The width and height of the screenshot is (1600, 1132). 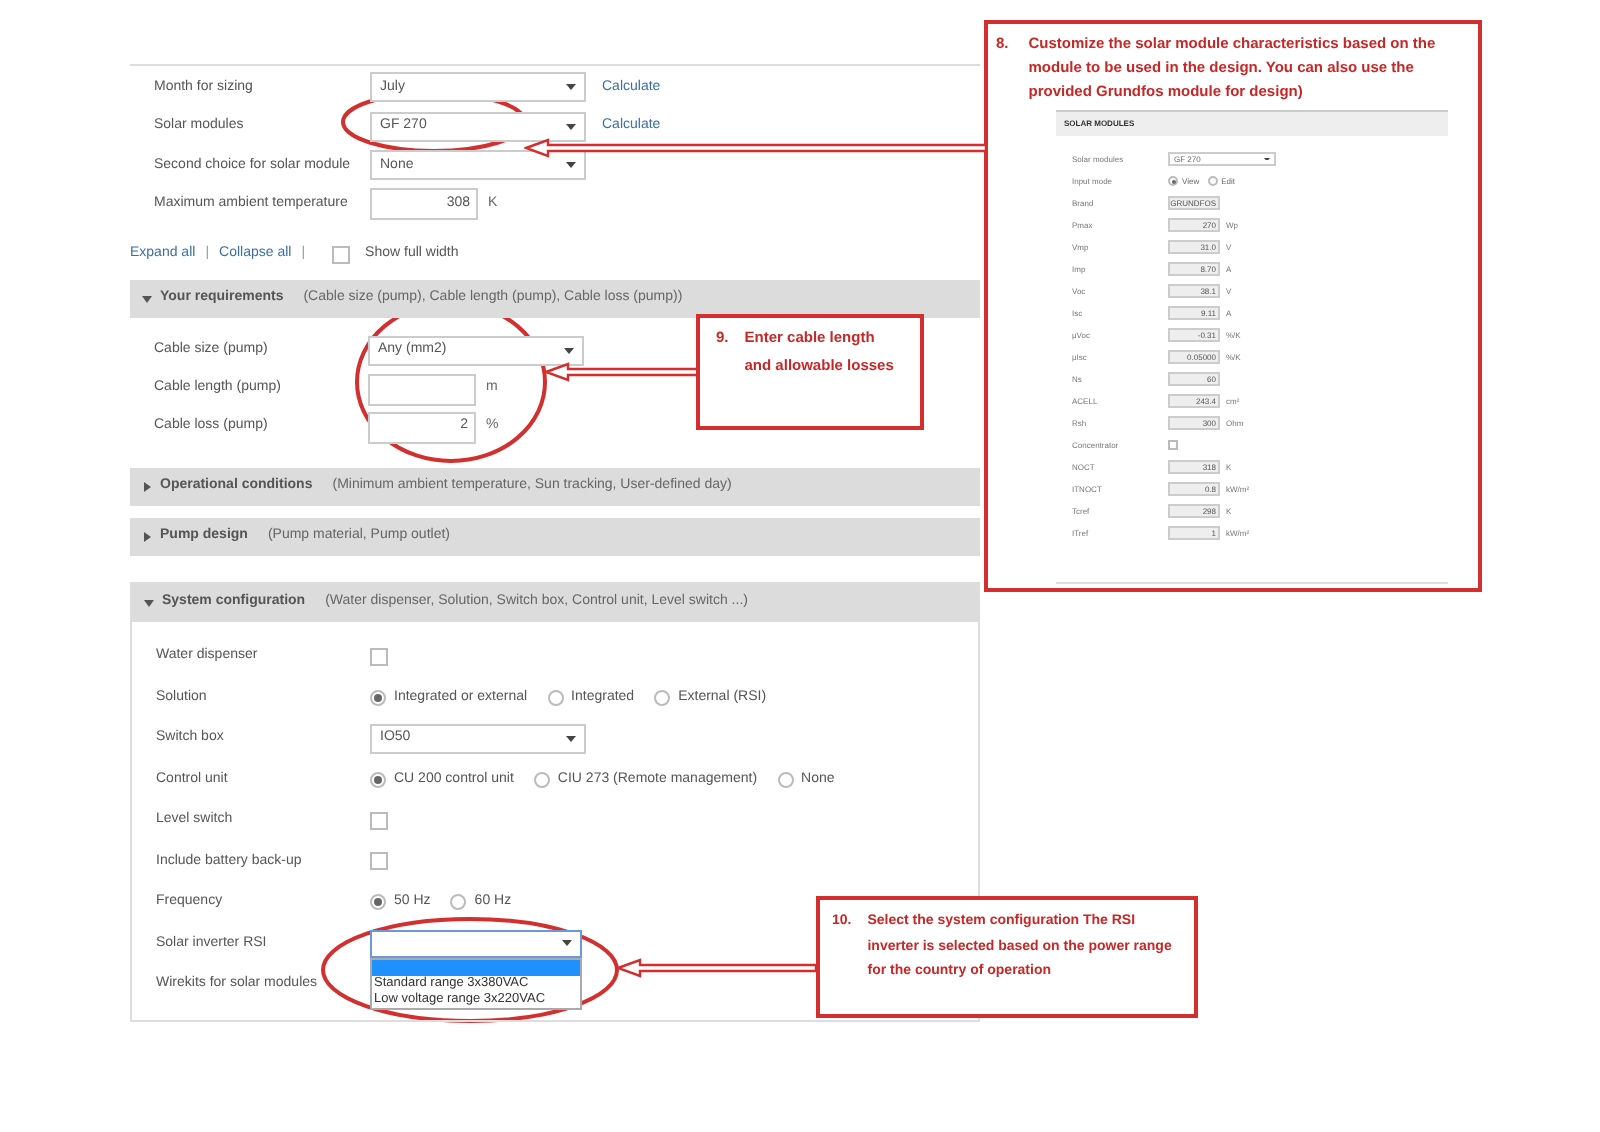 What do you see at coordinates (476, 967) in the screenshot?
I see `dropdown-option` at bounding box center [476, 967].